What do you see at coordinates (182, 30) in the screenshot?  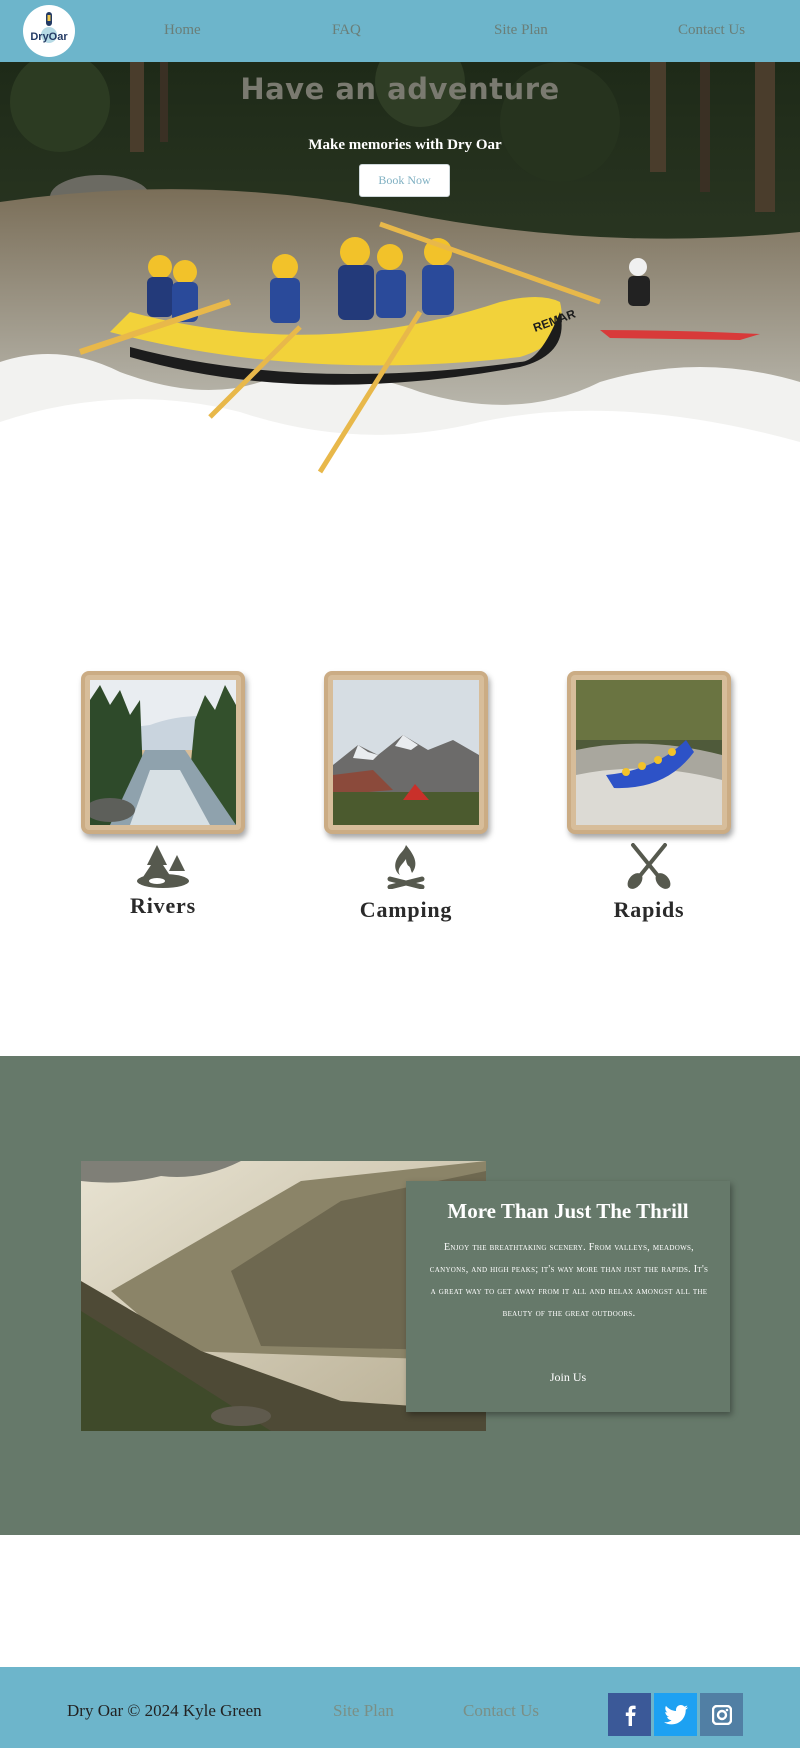 I see `nav-home: Home` at bounding box center [182, 30].